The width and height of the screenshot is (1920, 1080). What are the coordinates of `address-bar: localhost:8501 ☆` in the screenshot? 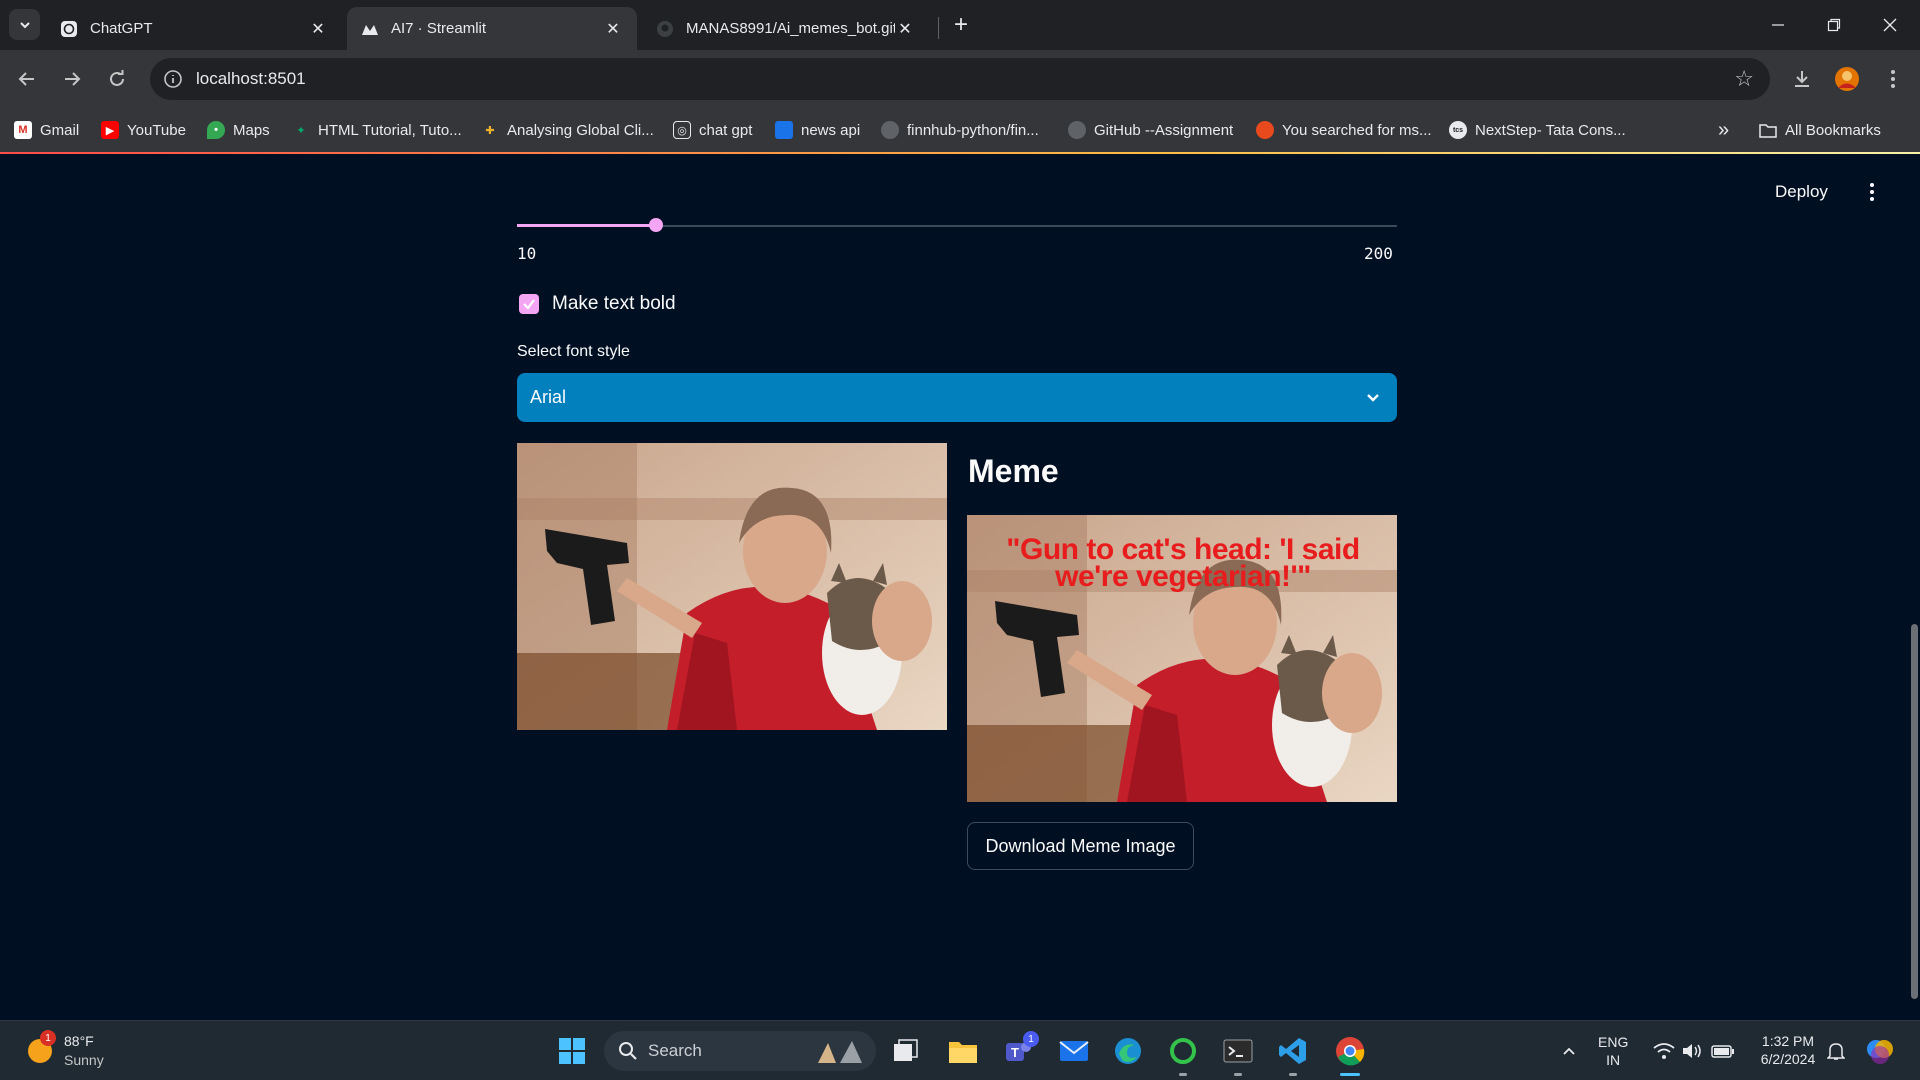 It's located at (960, 79).